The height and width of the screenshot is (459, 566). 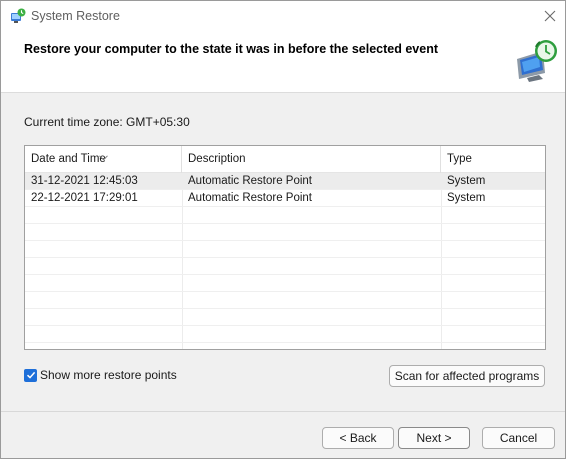 What do you see at coordinates (107, 122) in the screenshot?
I see `timezone-label: Current time zone: GMT+05:30` at bounding box center [107, 122].